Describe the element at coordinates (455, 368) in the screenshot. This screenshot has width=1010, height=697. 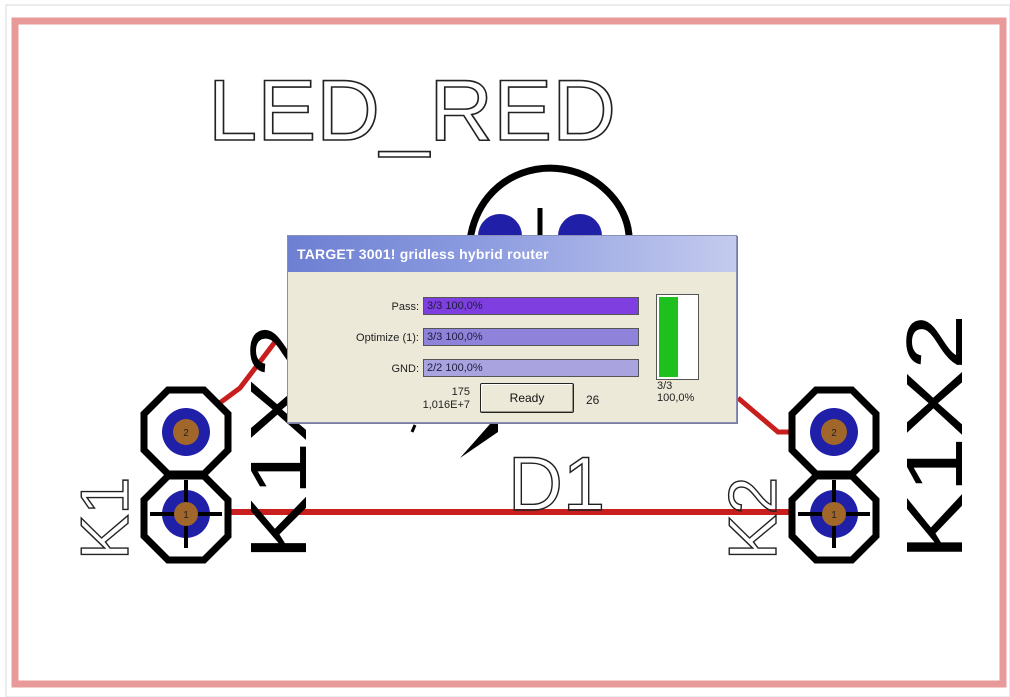
I see `gnd-progress-value: 2/2 100,0%` at that location.